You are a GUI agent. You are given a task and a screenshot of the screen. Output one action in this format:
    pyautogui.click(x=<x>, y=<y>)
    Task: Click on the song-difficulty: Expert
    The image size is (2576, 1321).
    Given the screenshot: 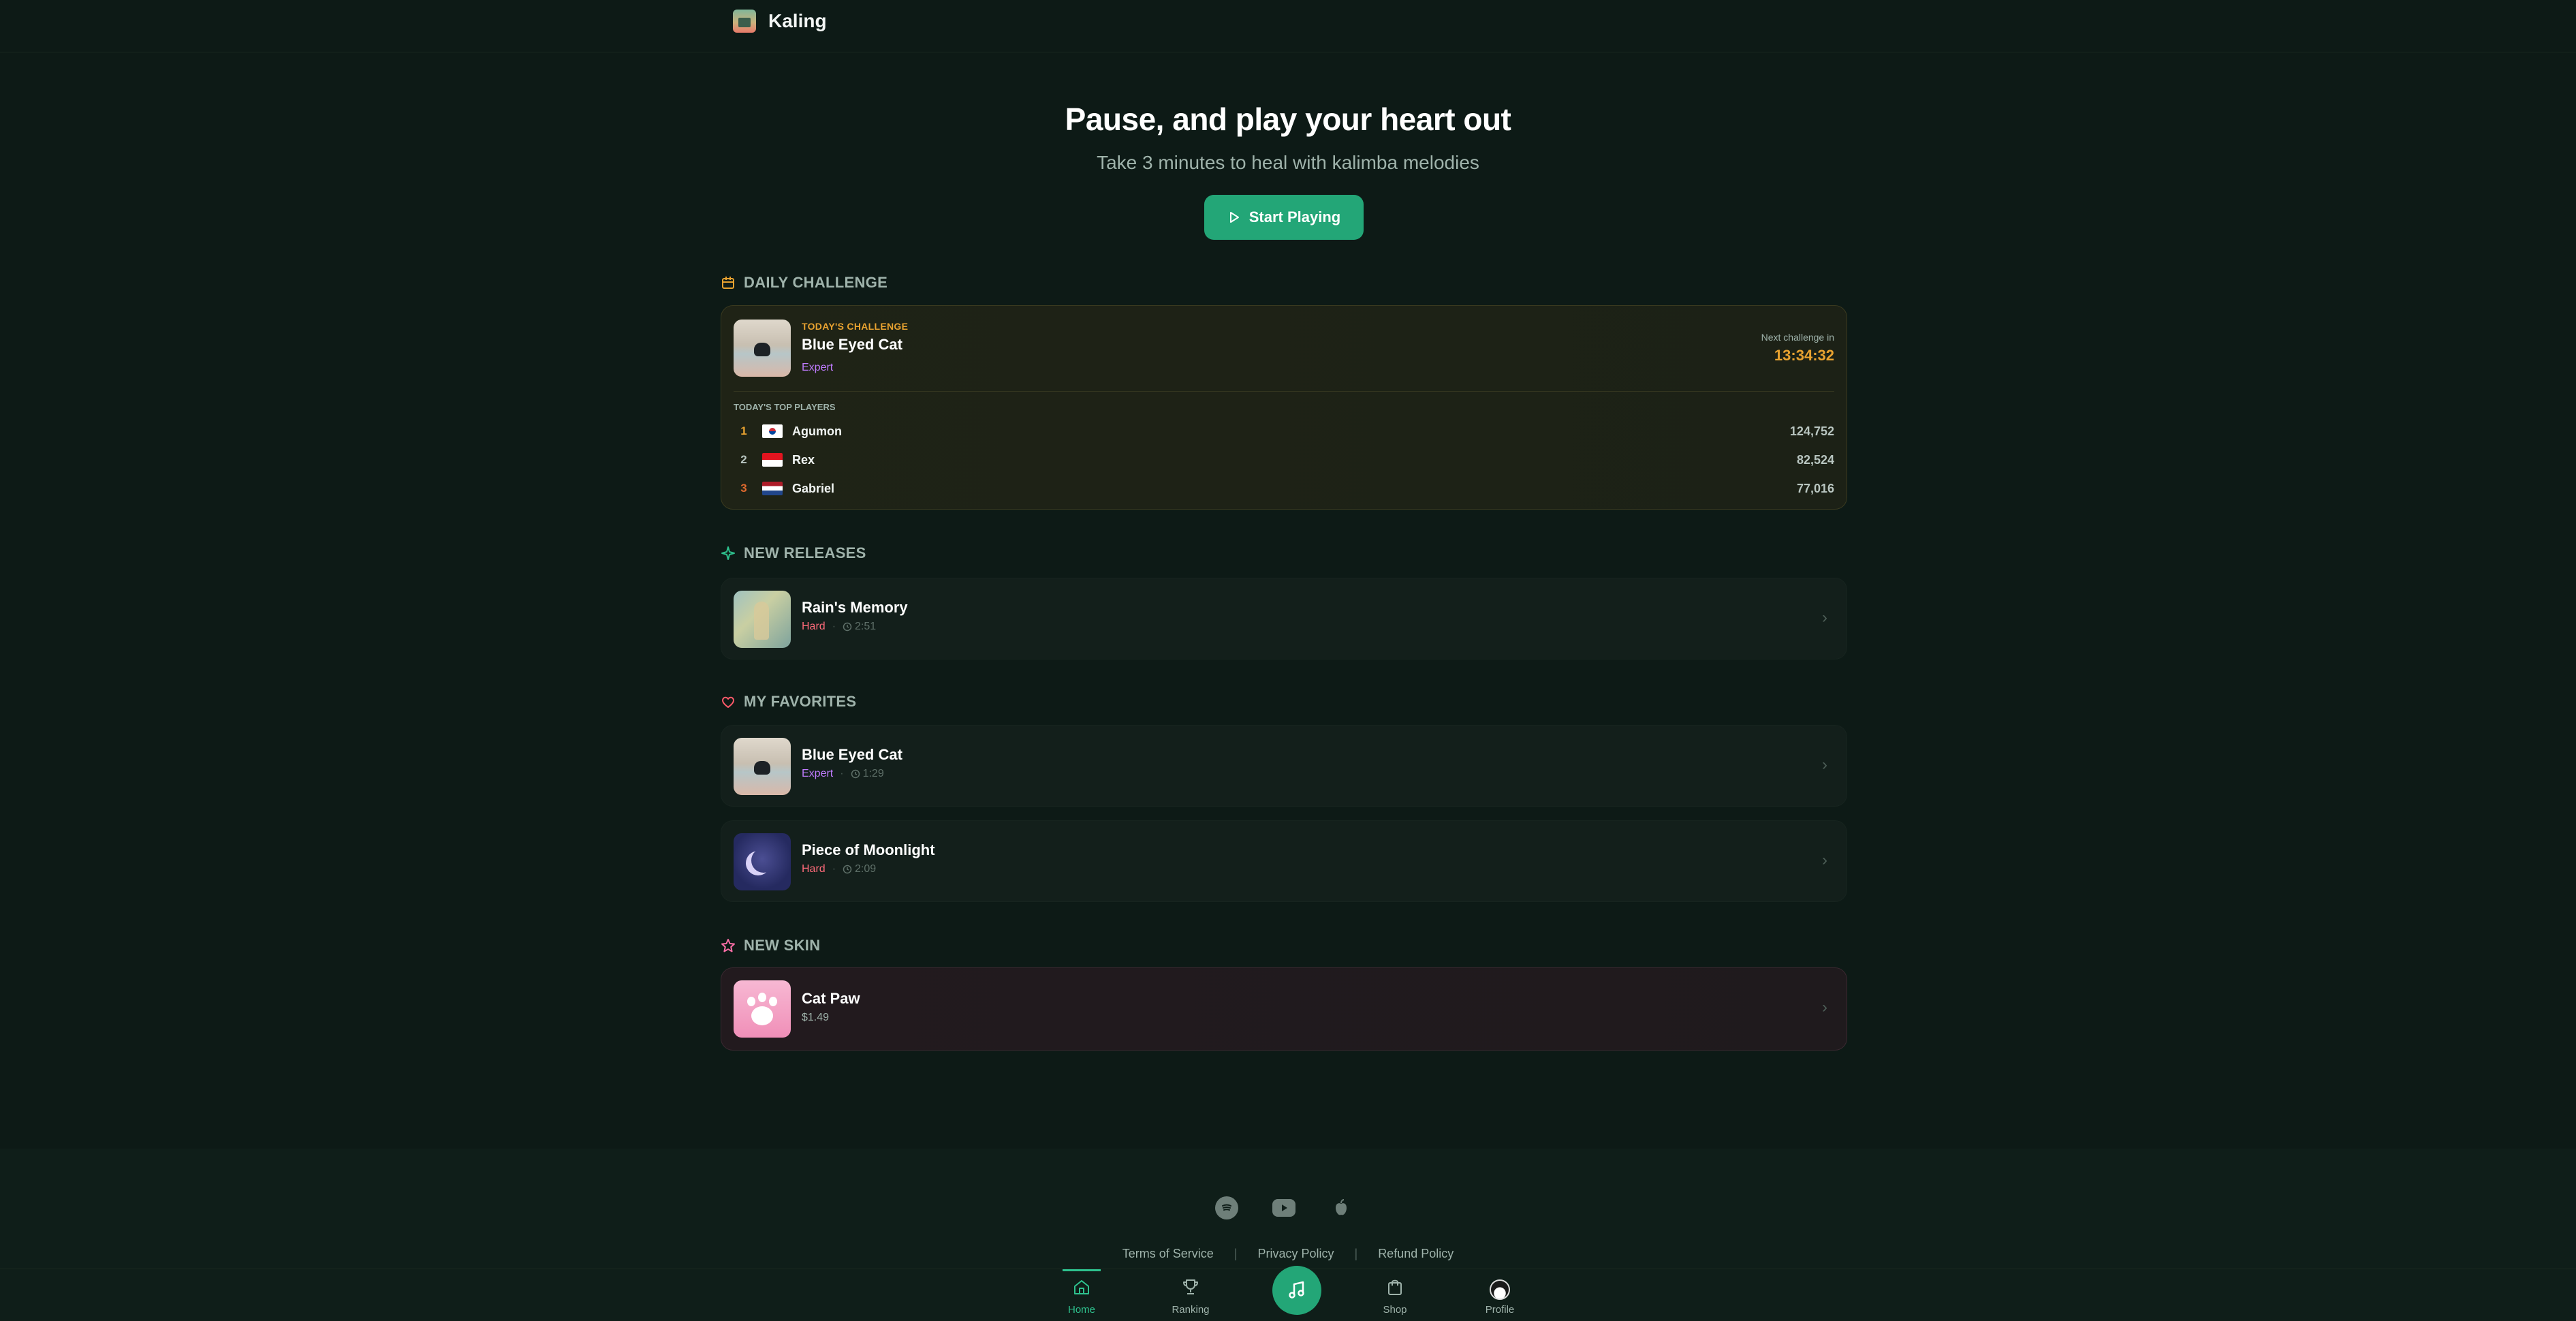 What is the action you would take?
    pyautogui.click(x=818, y=773)
    